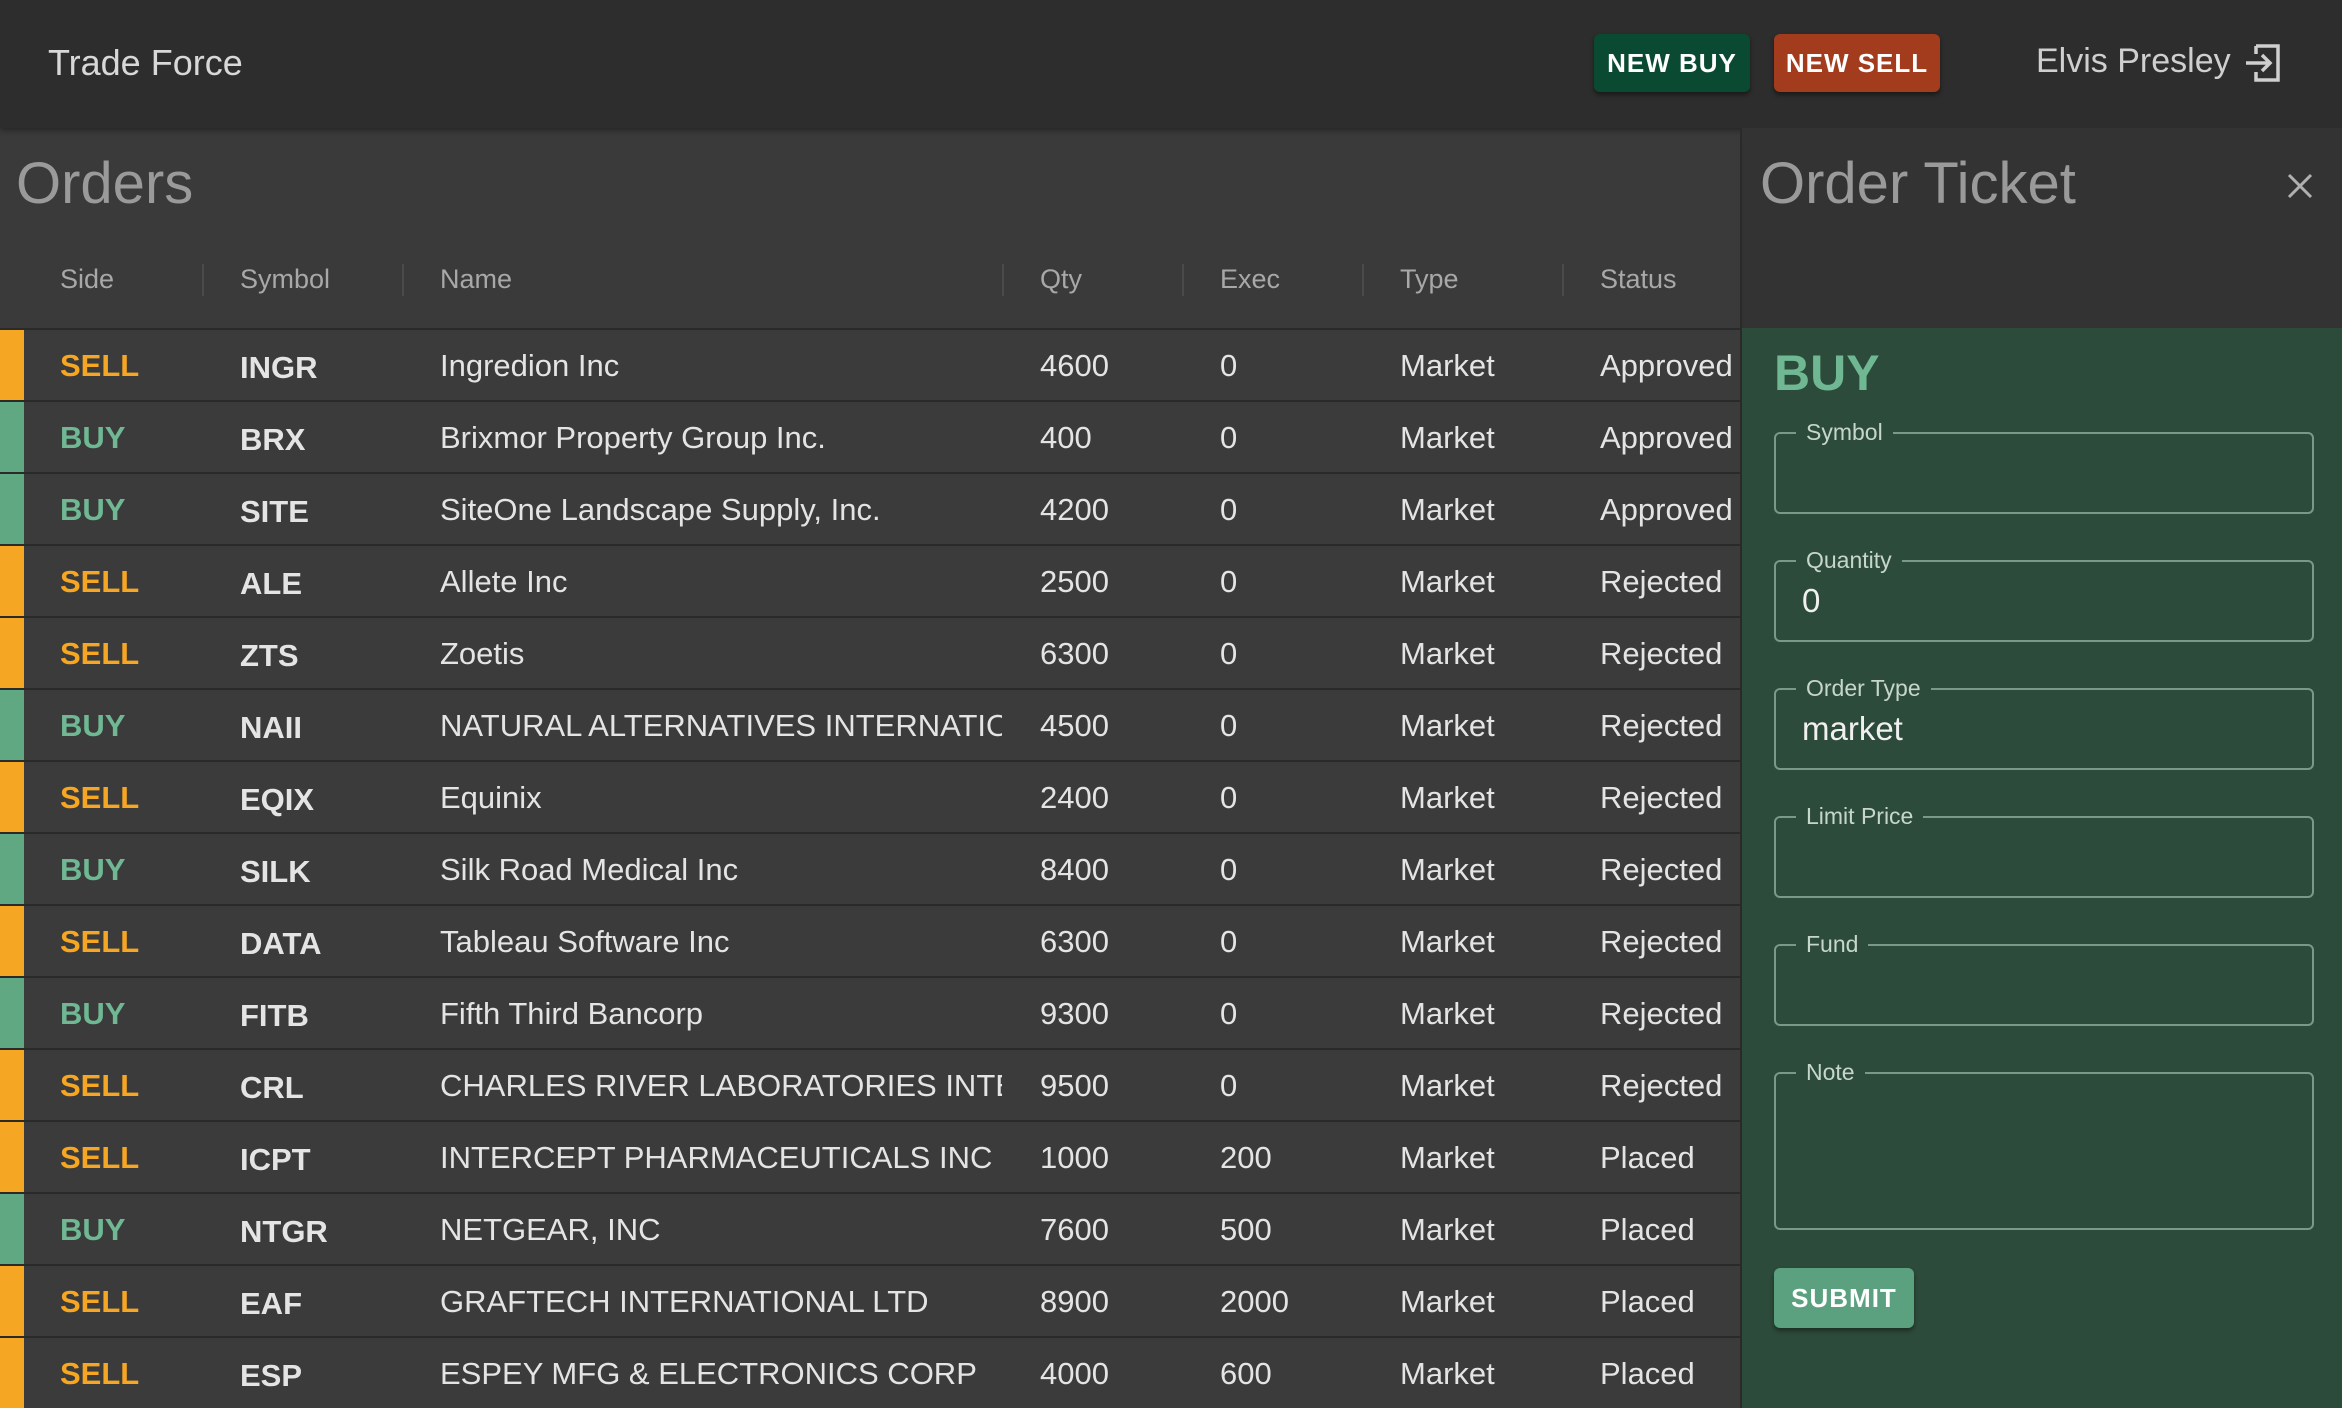  I want to click on table-row: SELL EQIX Equinix 2400 0 Market Rejected, so click(870, 796).